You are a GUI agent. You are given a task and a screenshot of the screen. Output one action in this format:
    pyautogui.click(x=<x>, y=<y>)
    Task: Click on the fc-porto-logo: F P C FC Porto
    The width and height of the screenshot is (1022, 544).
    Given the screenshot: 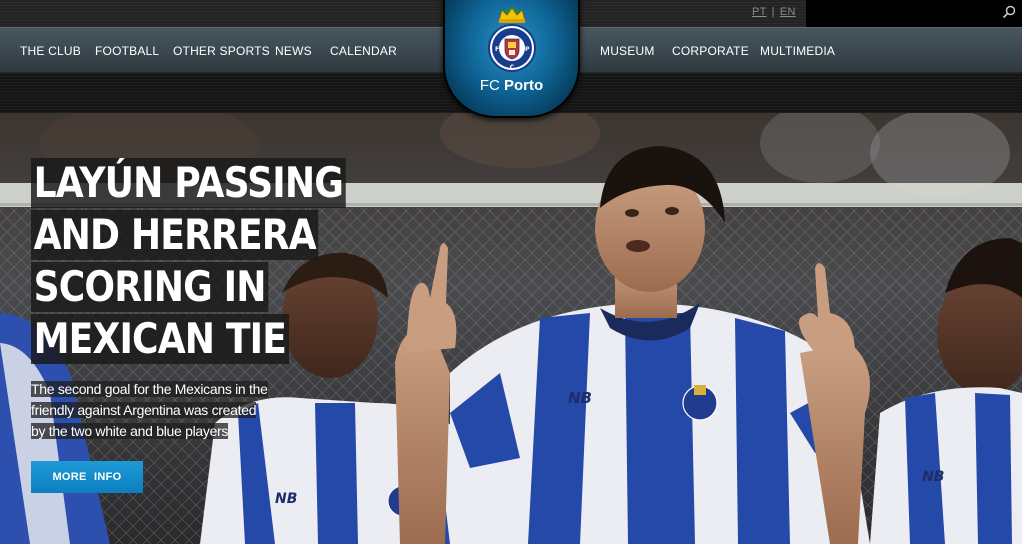 What is the action you would take?
    pyautogui.click(x=511, y=59)
    